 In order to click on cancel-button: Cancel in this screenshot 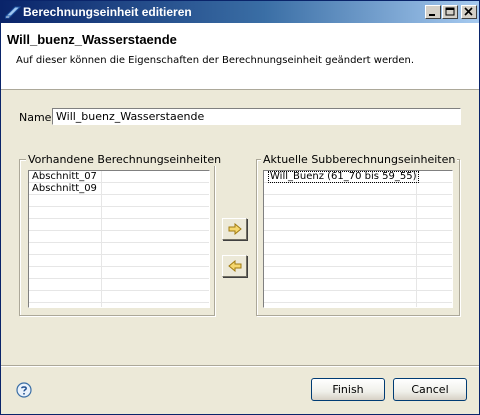, I will do `click(430, 389)`.